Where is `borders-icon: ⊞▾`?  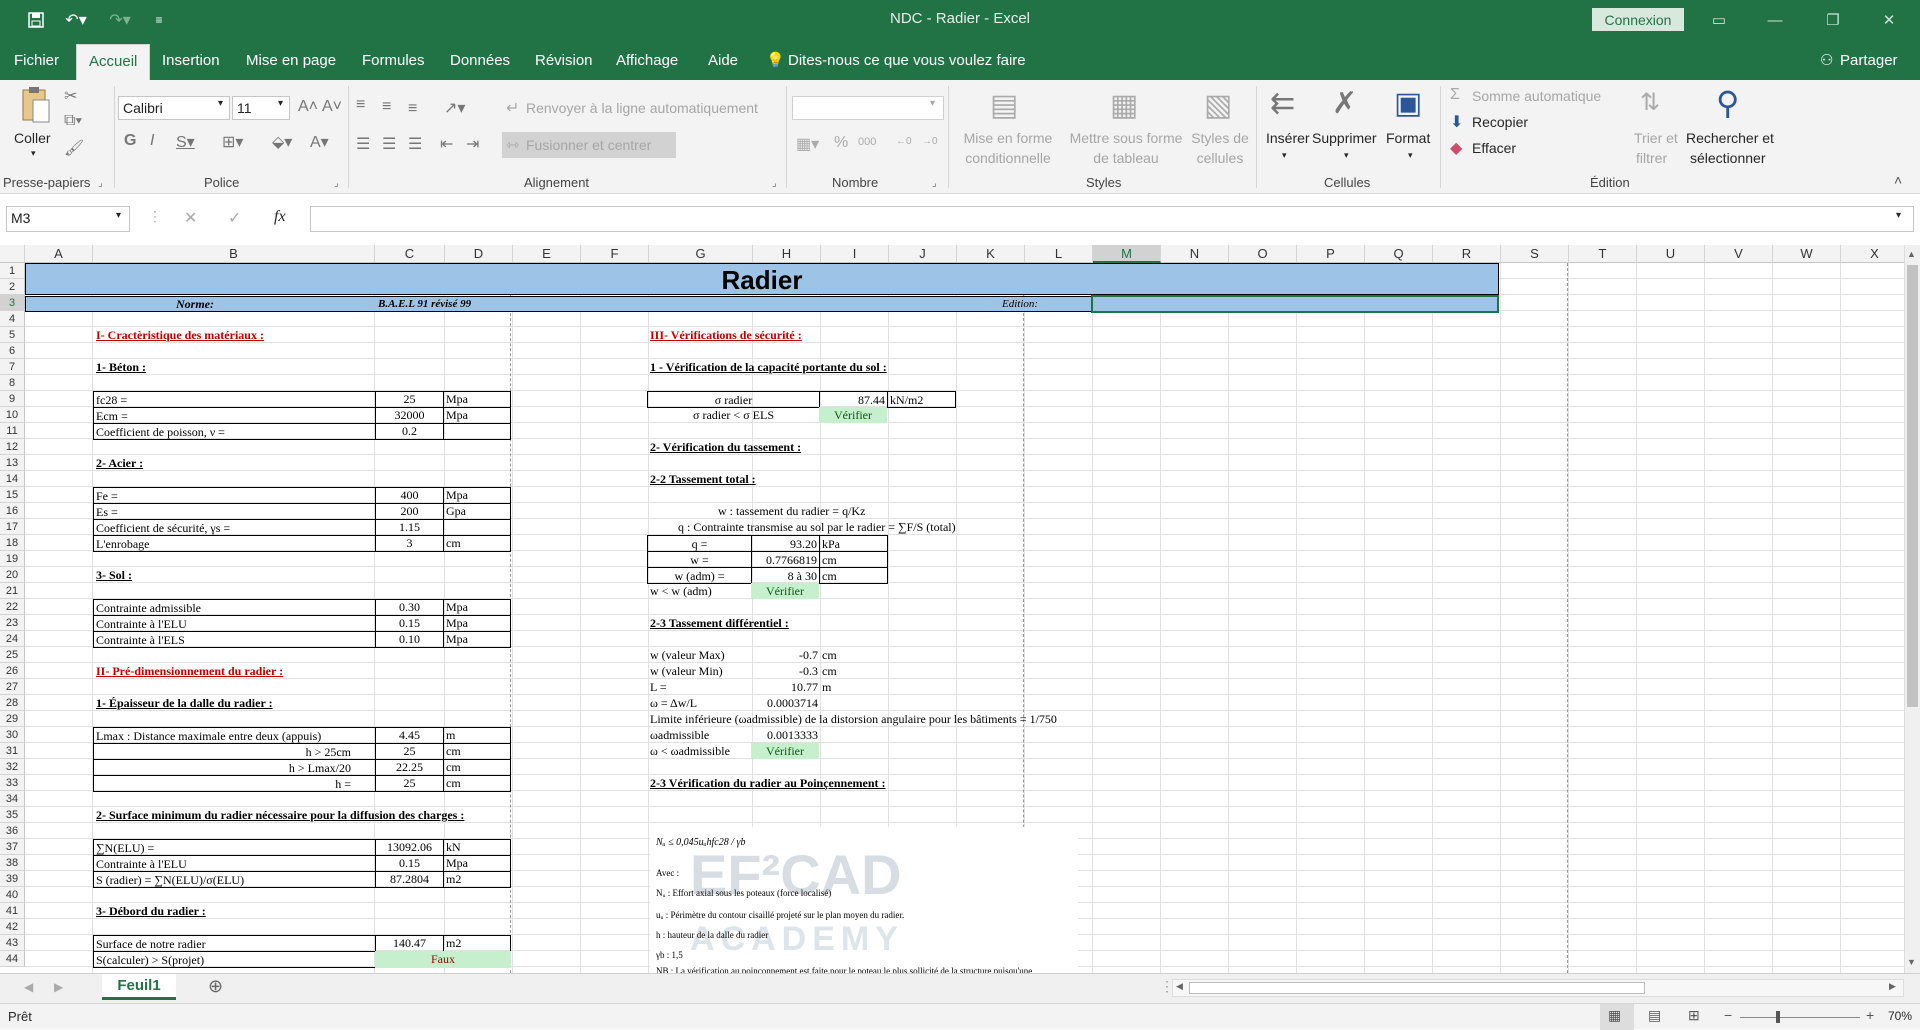
borders-icon: ⊞▾ is located at coordinates (232, 142).